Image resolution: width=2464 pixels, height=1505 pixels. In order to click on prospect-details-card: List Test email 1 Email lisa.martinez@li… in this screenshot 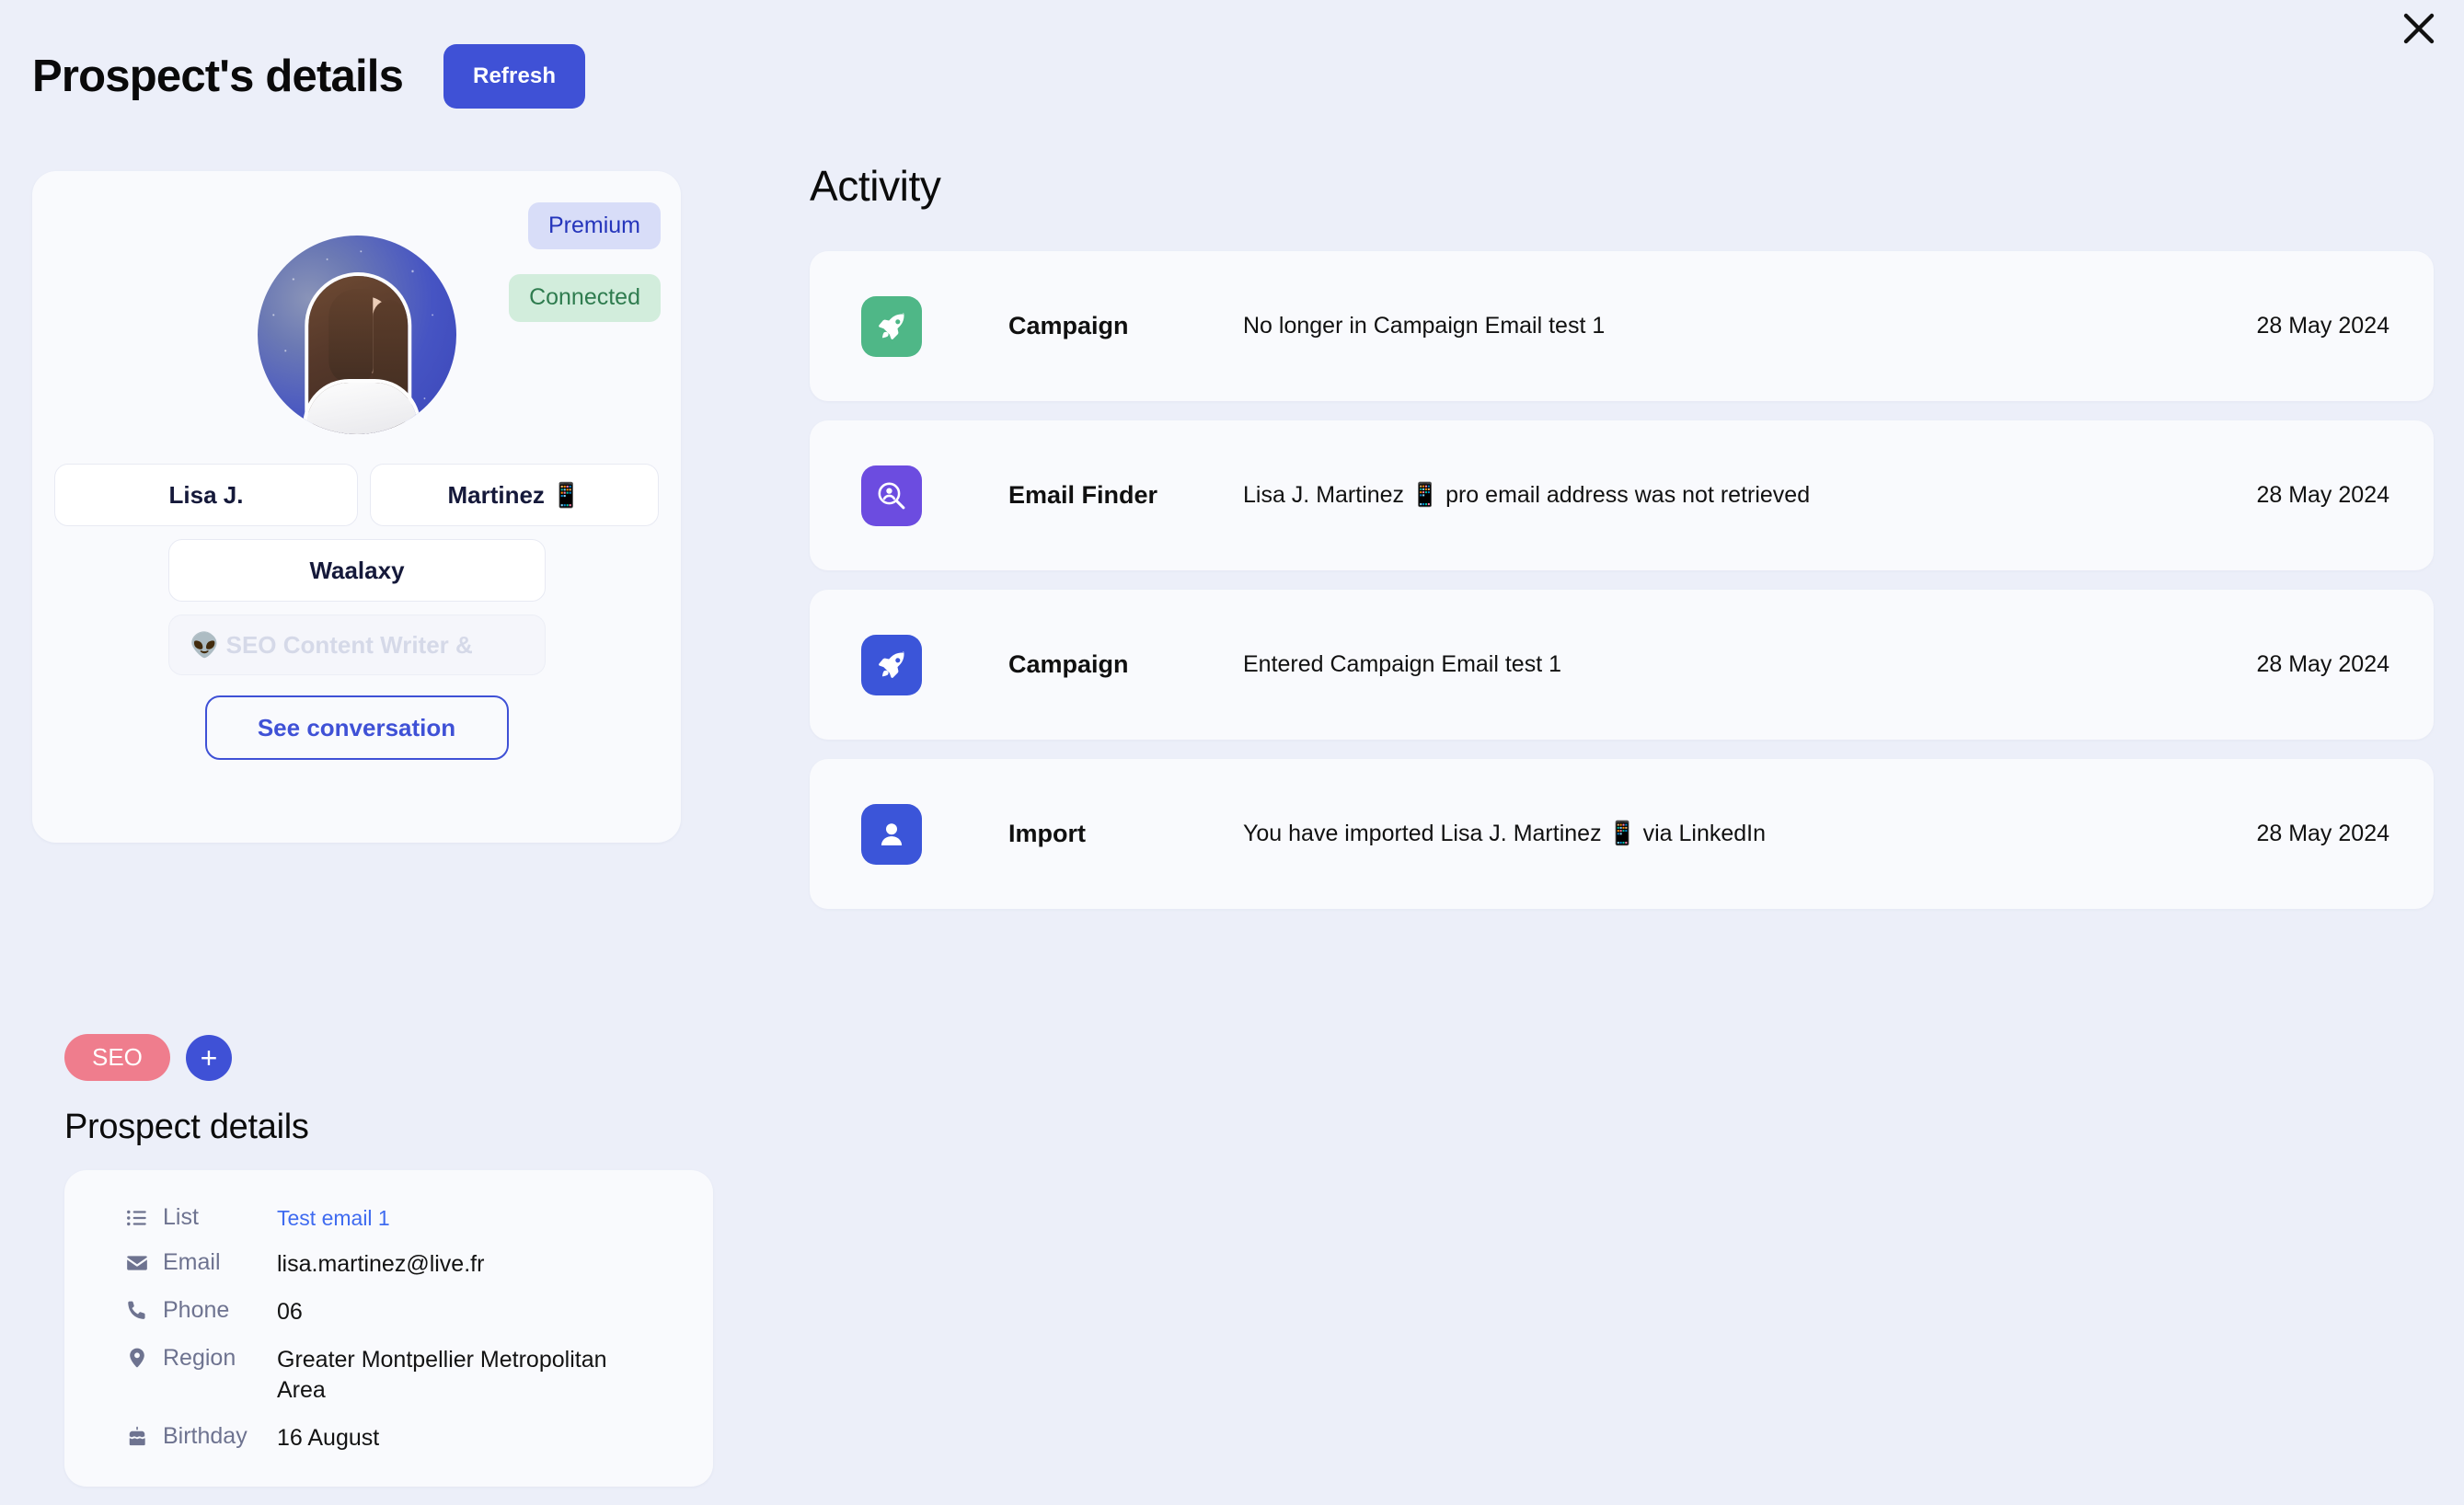, I will do `click(388, 1328)`.